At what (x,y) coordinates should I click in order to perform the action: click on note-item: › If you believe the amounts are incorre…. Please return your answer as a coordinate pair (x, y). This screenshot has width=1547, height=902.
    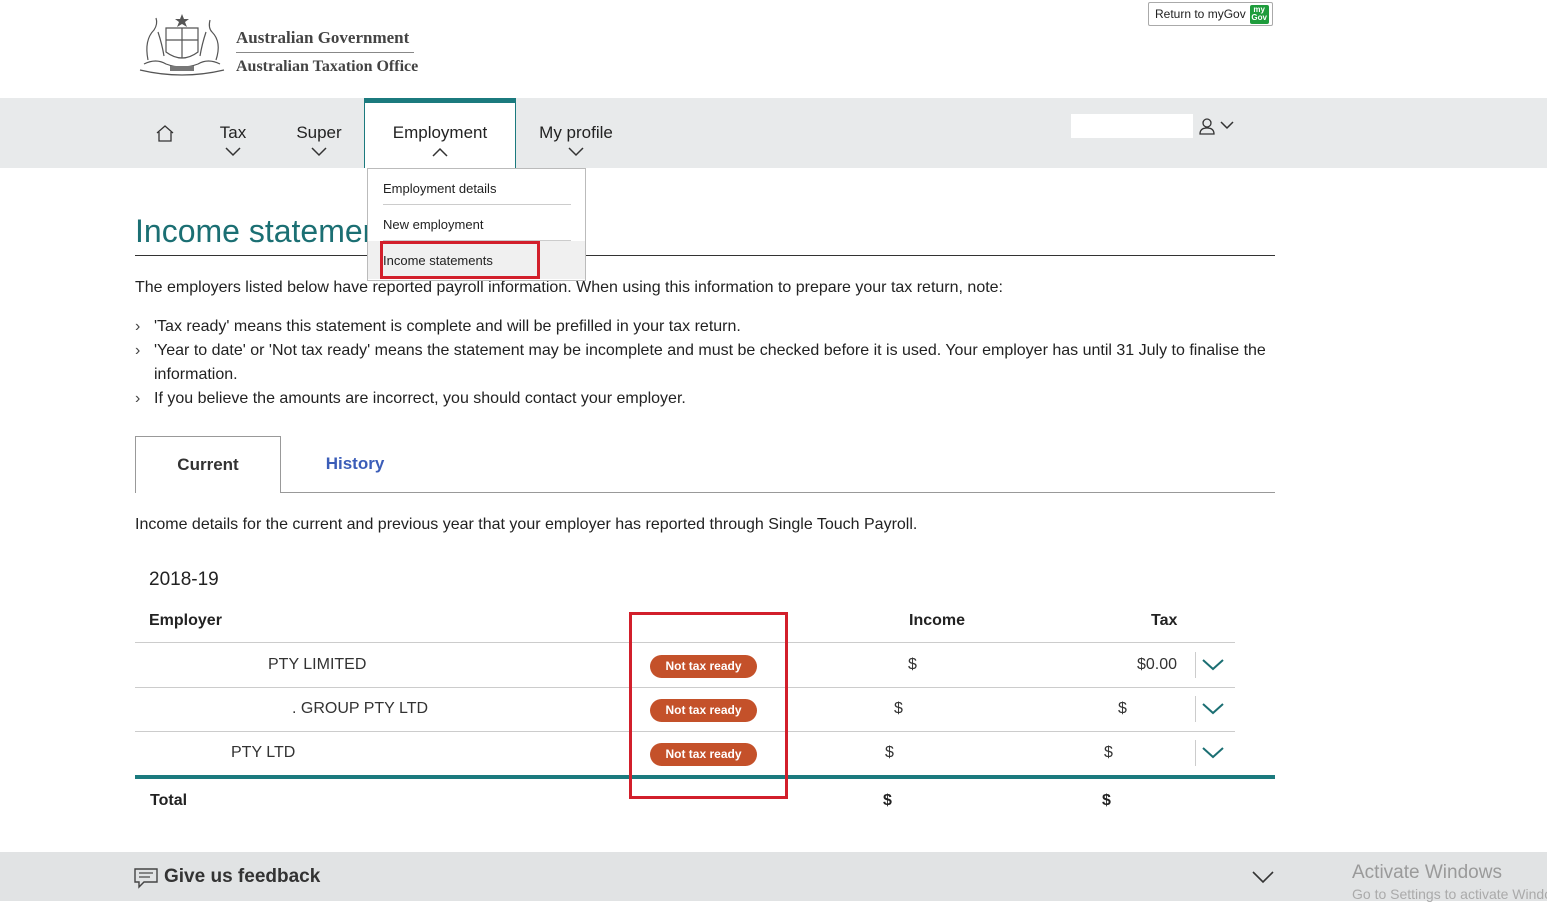
    Looking at the image, I should click on (705, 399).